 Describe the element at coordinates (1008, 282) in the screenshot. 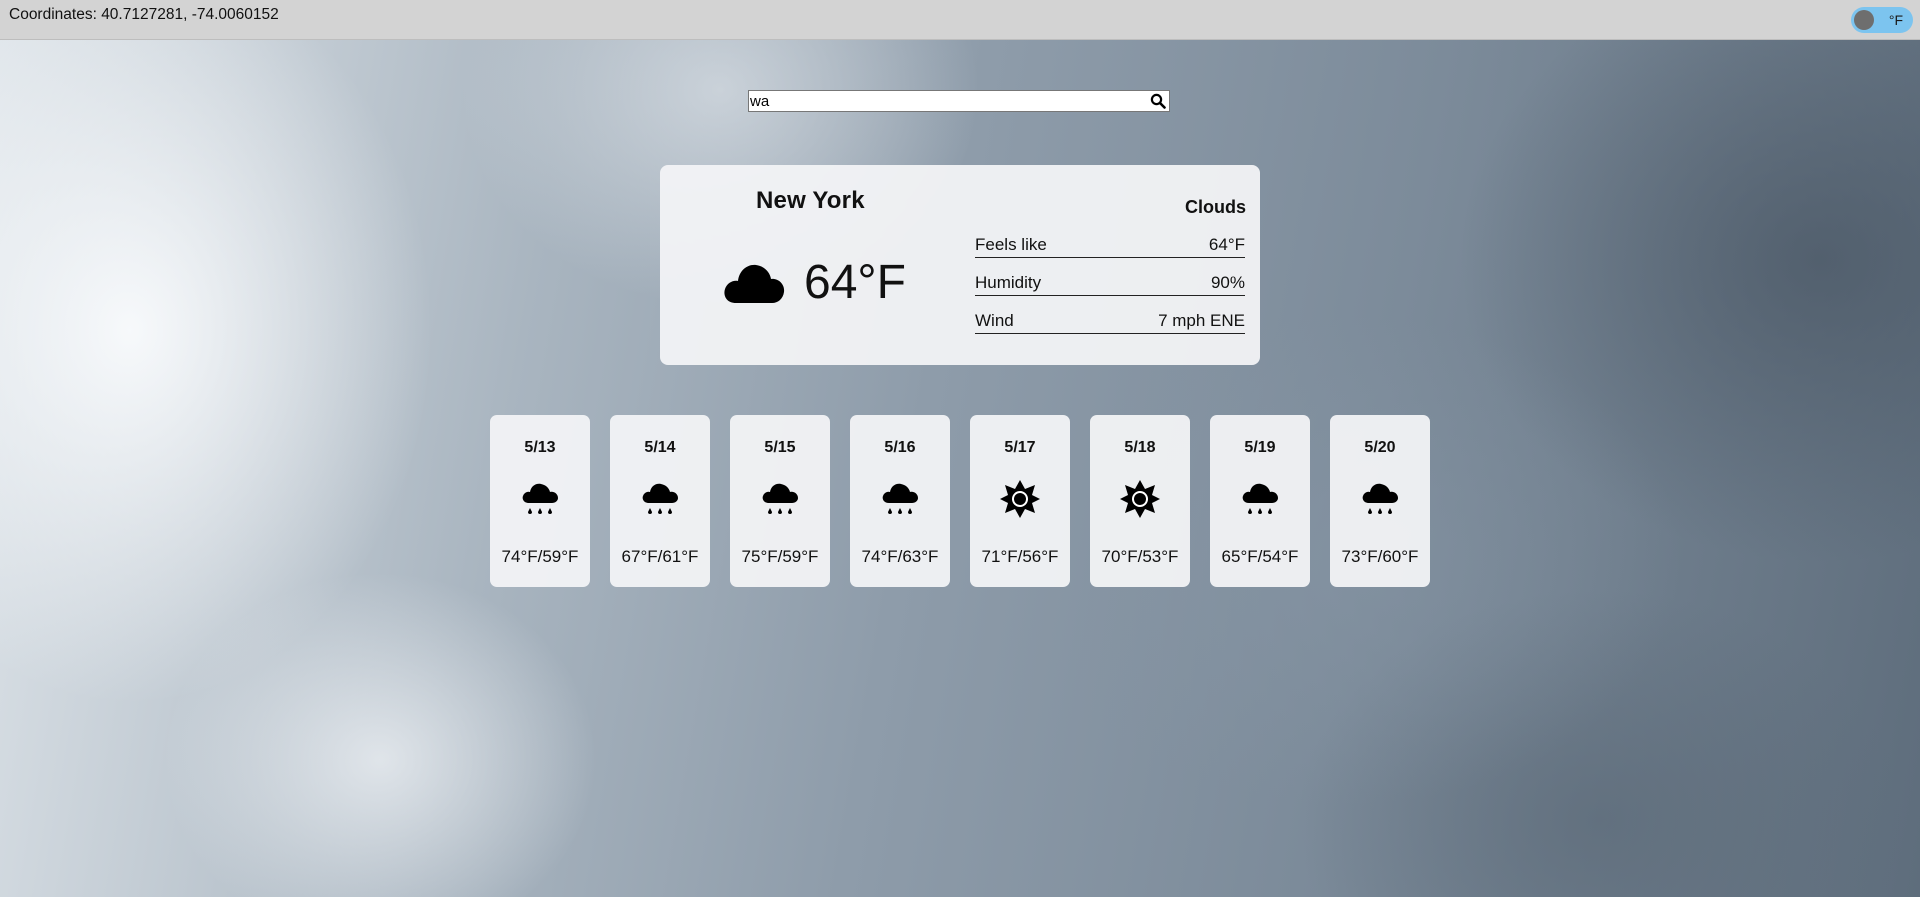

I see `humidity-label: Humidity` at that location.